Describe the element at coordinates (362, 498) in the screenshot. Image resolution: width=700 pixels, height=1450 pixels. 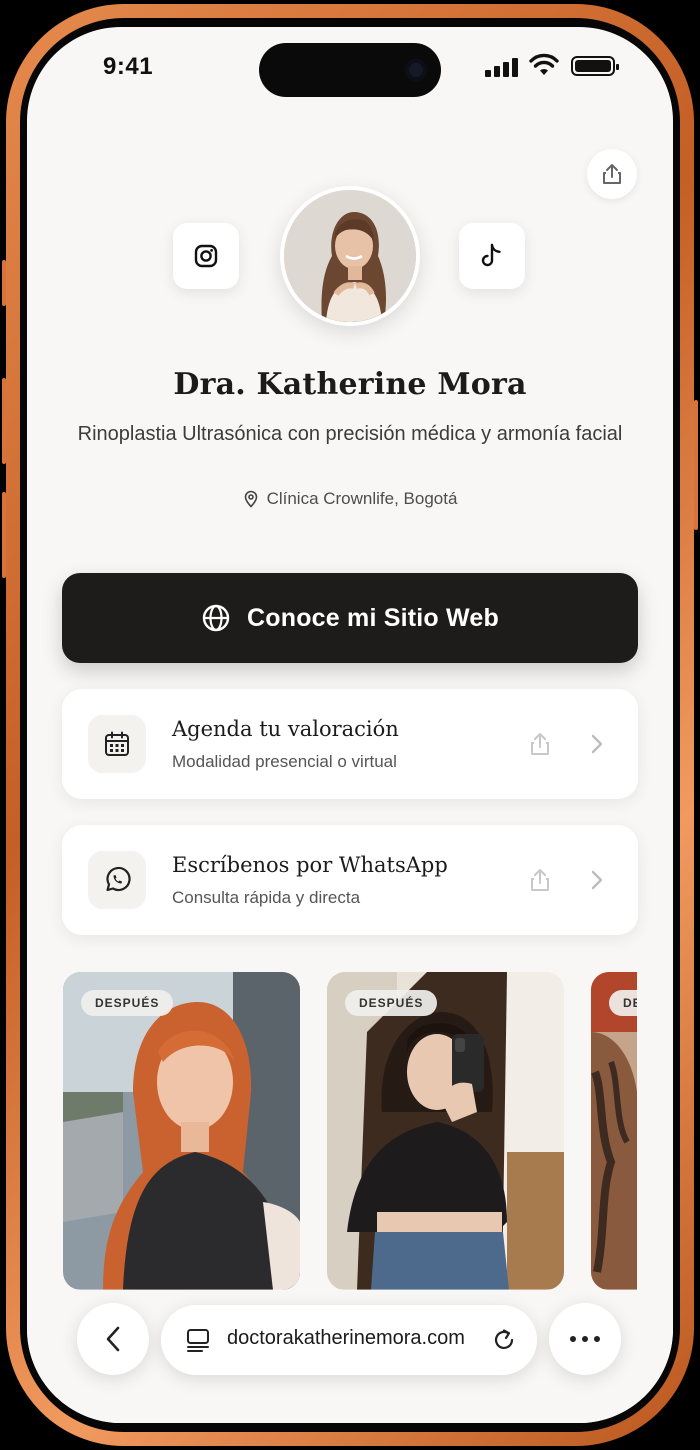
I see `location-text: Clínica Crownlife, Bogotá` at that location.